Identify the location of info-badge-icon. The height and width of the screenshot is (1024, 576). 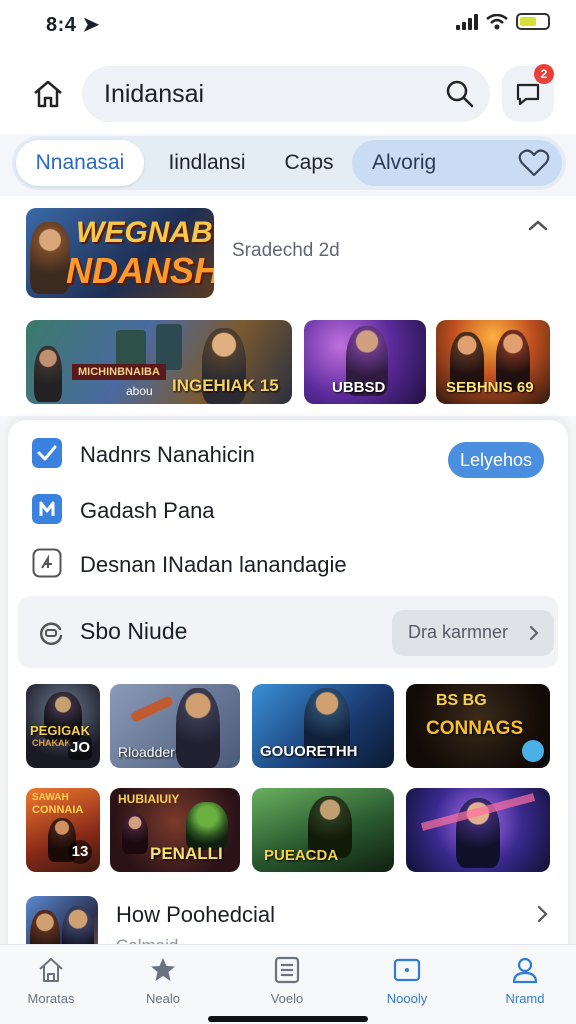
(533, 751).